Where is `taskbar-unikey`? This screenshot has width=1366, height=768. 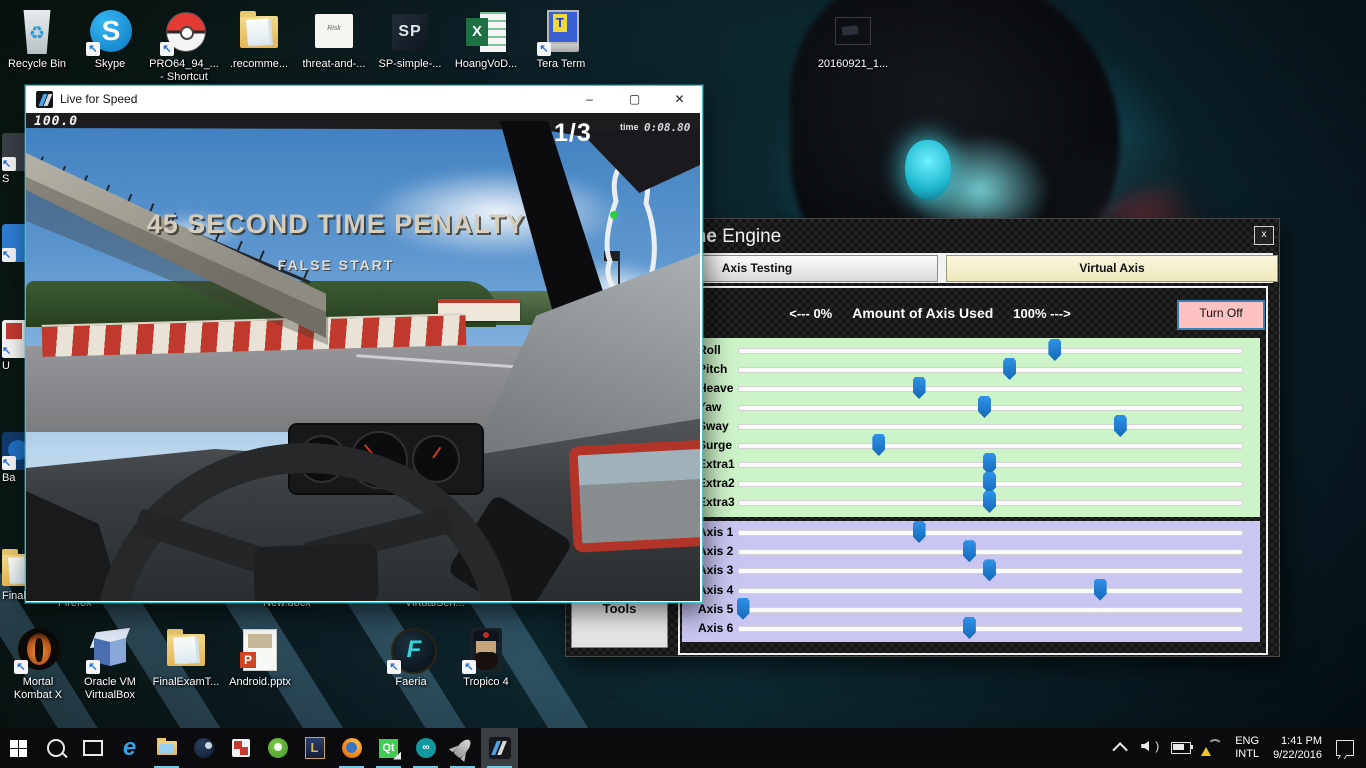 taskbar-unikey is located at coordinates (240, 748).